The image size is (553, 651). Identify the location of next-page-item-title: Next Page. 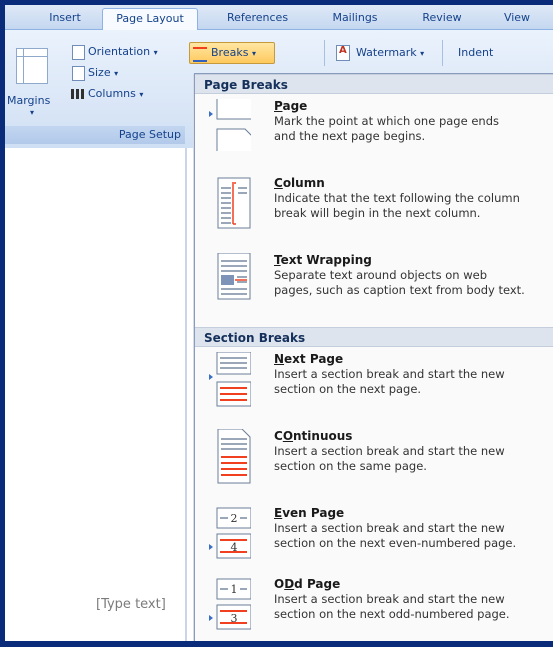
(309, 359).